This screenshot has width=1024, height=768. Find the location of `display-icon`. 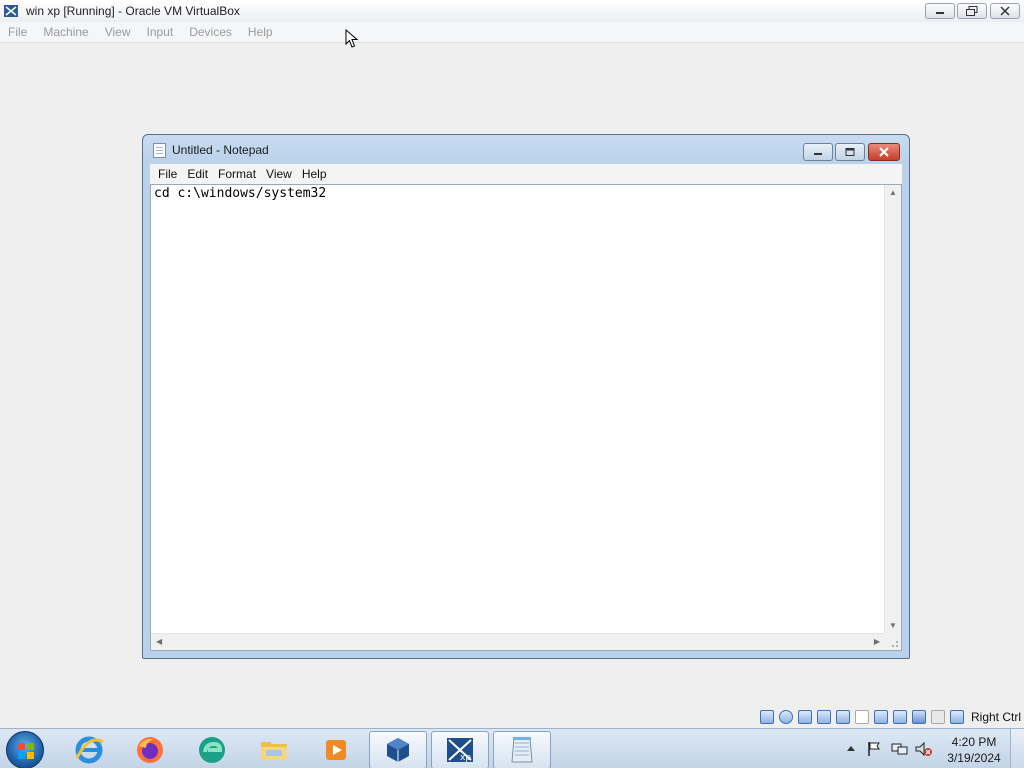

display-icon is located at coordinates (881, 717).